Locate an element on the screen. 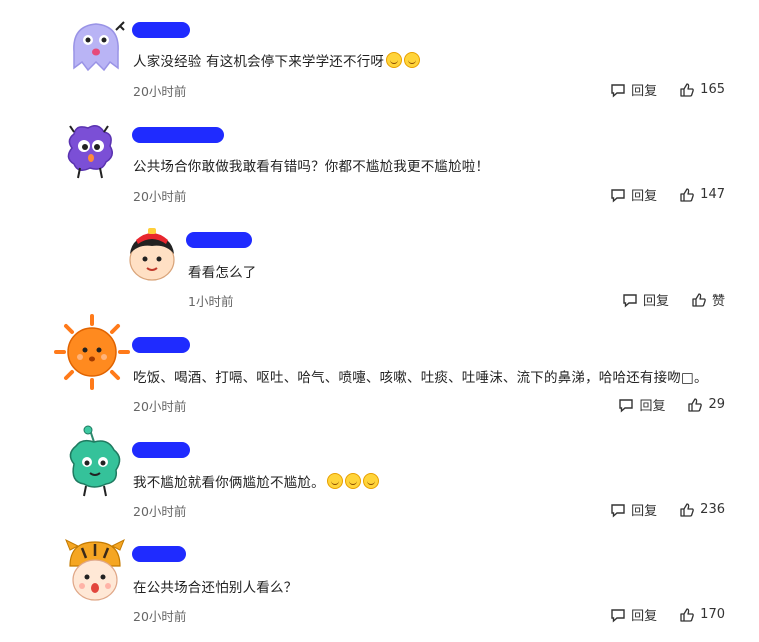 The image size is (759, 642). like-button: 165 is located at coordinates (702, 90).